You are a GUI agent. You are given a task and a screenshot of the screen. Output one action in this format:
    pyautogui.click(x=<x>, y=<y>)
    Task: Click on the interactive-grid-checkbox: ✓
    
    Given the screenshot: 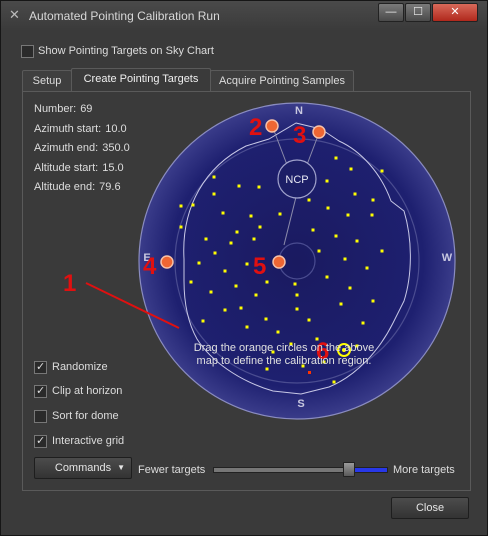 What is the action you would take?
    pyautogui.click(x=40, y=441)
    